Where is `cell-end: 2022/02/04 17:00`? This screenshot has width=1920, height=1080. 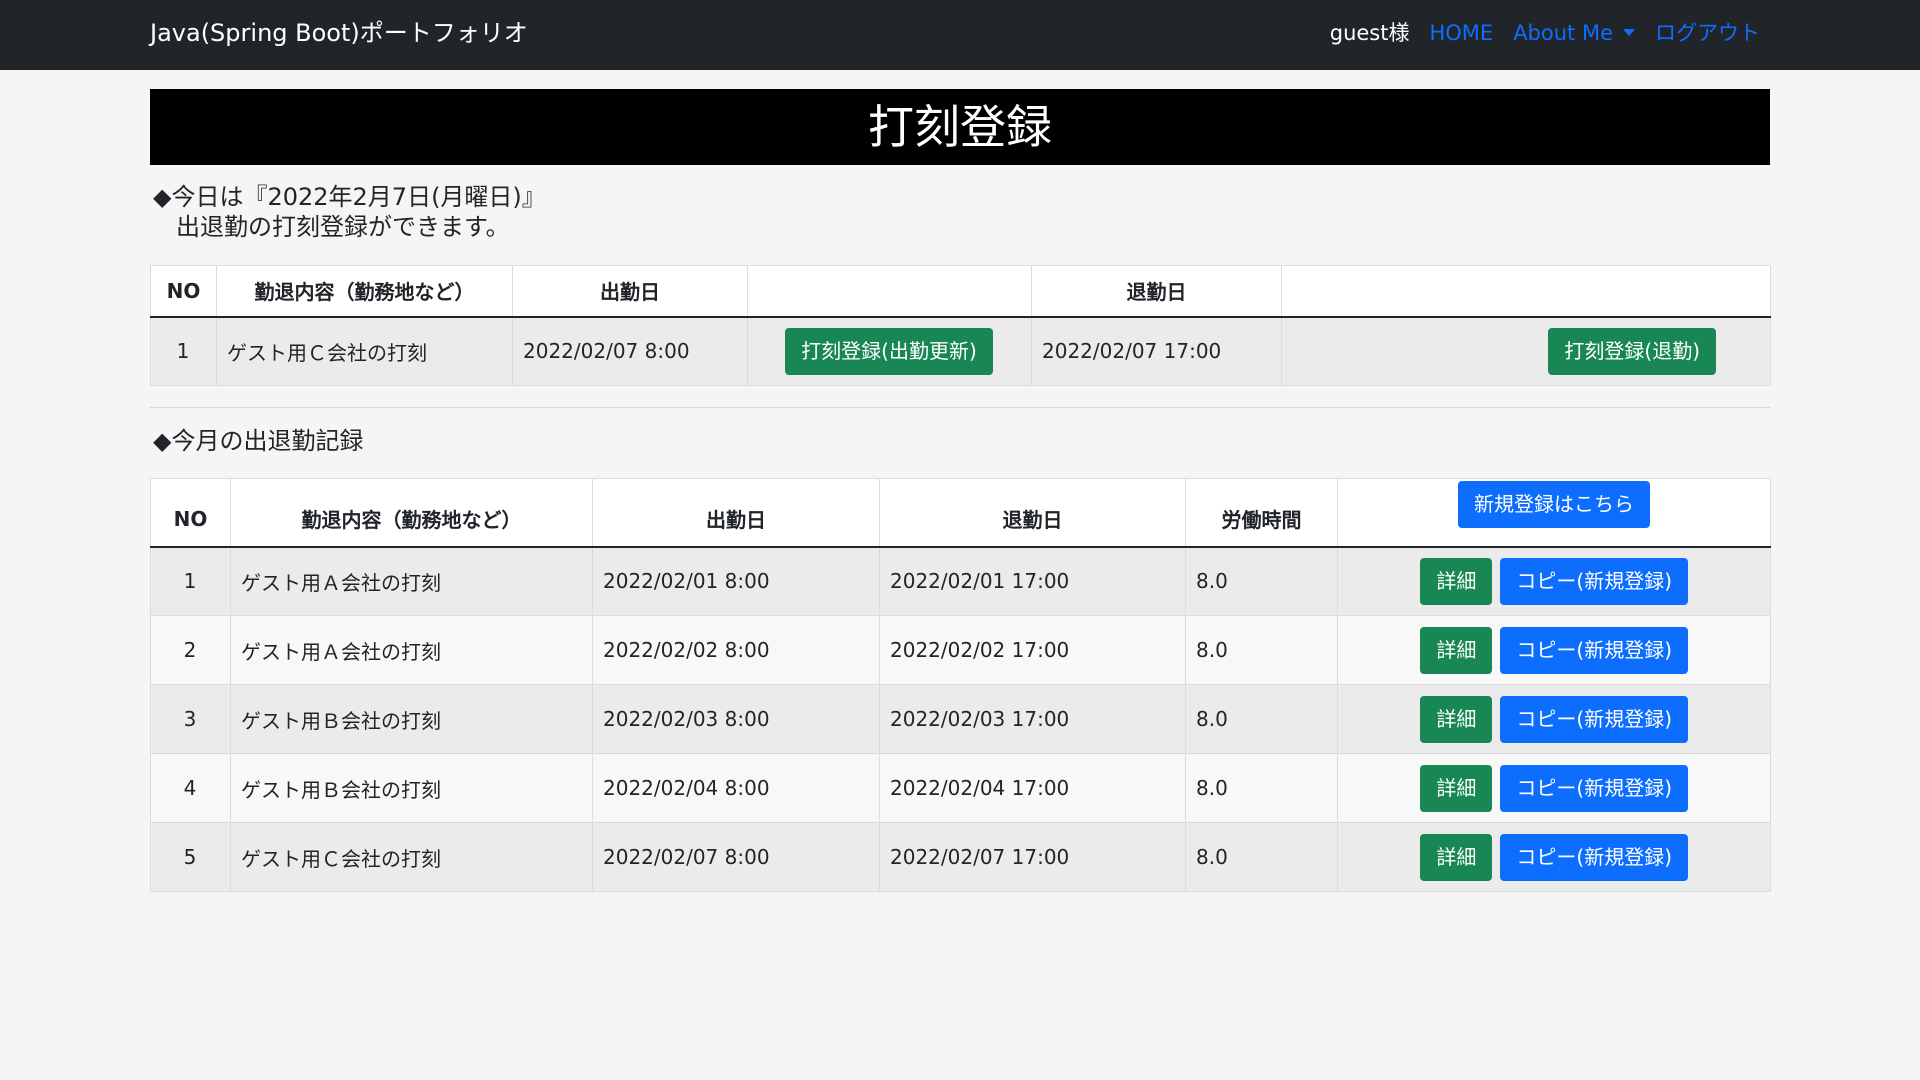 cell-end: 2022/02/04 17:00 is located at coordinates (1032, 788).